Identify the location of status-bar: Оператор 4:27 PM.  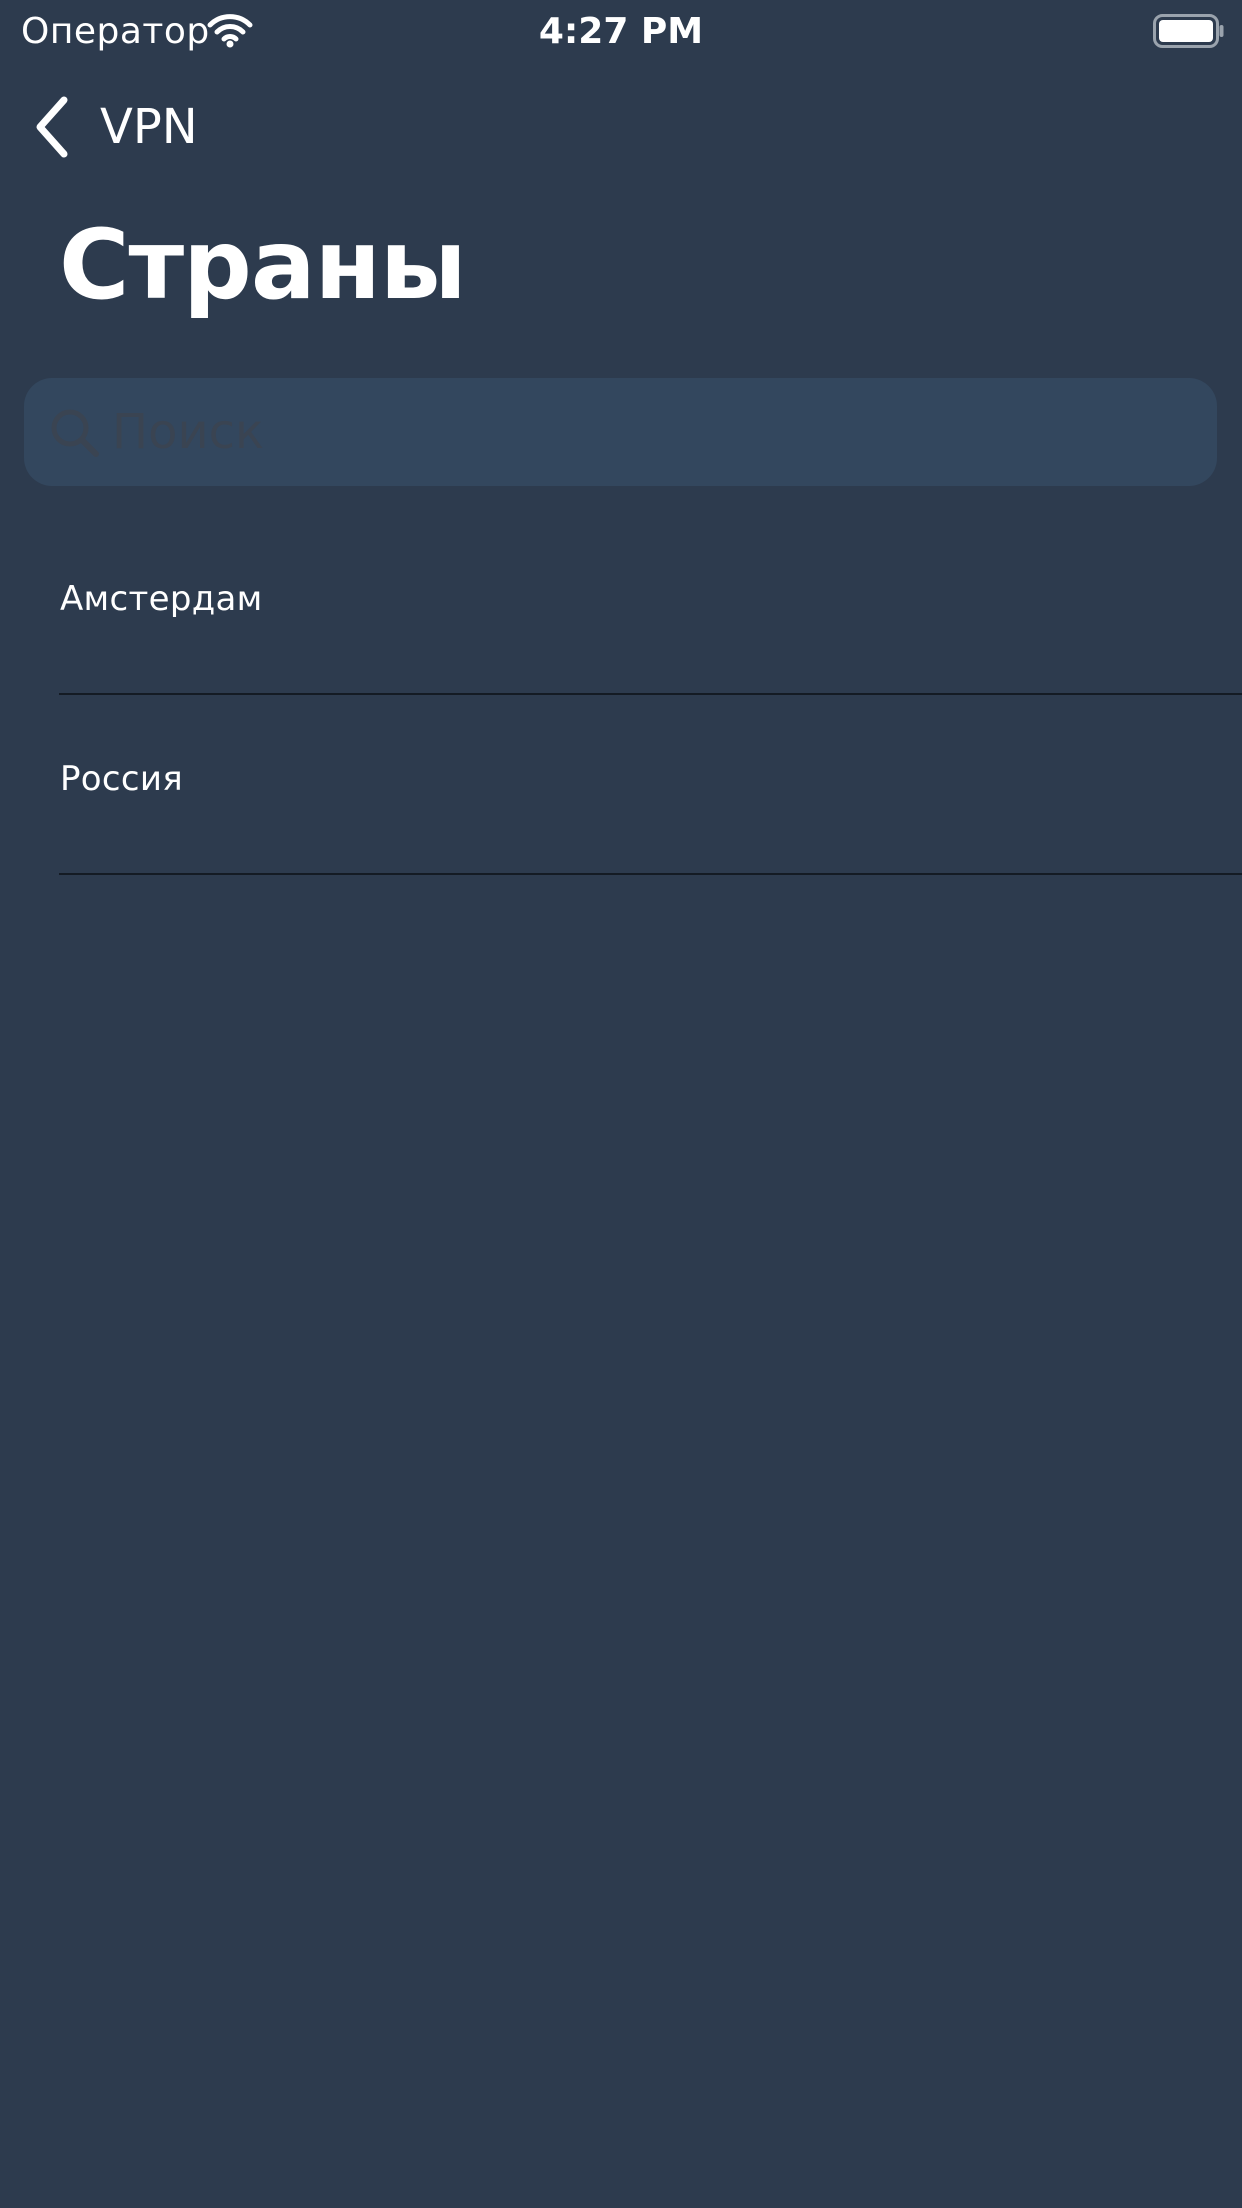
(621, 32).